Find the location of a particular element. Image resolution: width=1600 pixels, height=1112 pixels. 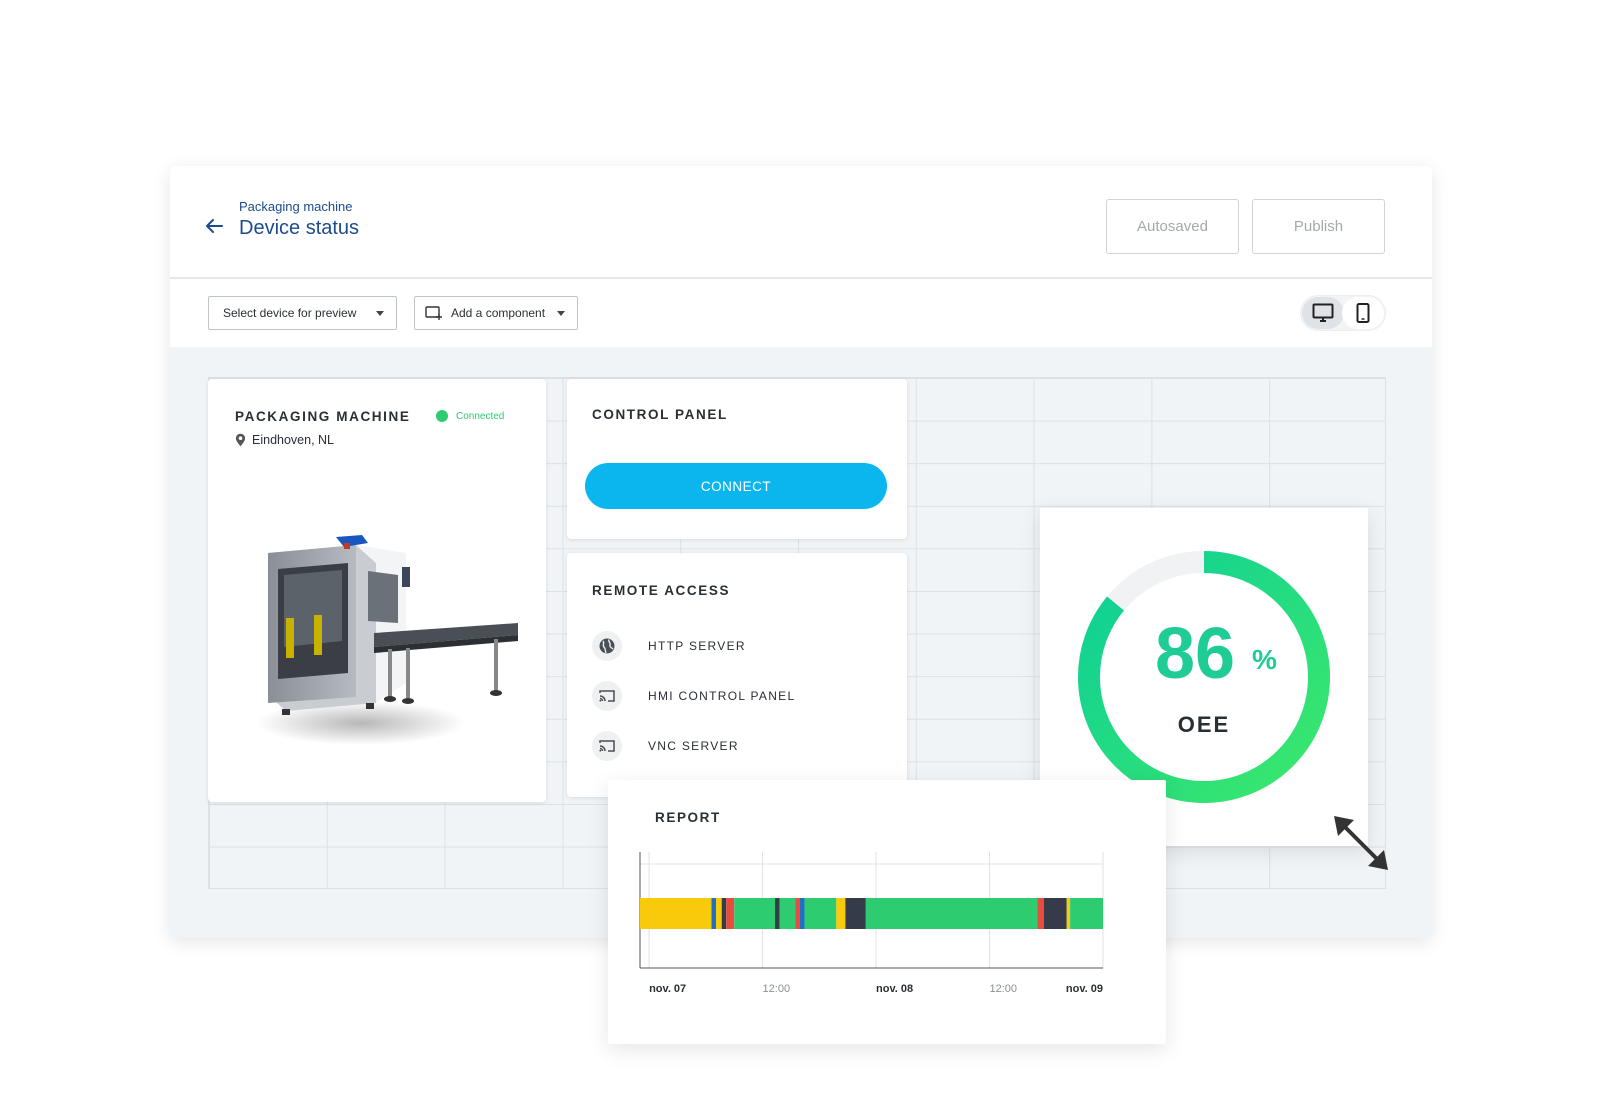

desktop-icon is located at coordinates (1323, 312).